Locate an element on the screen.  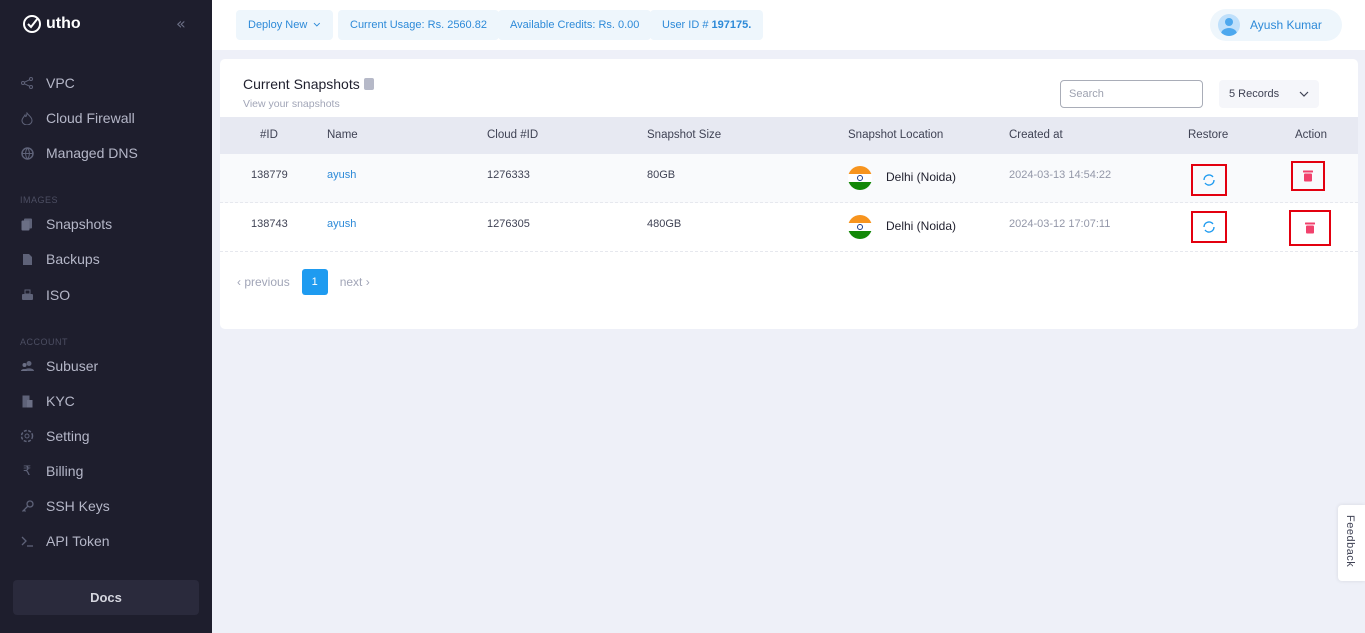
cell-id: 138779 is located at coordinates (269, 175).